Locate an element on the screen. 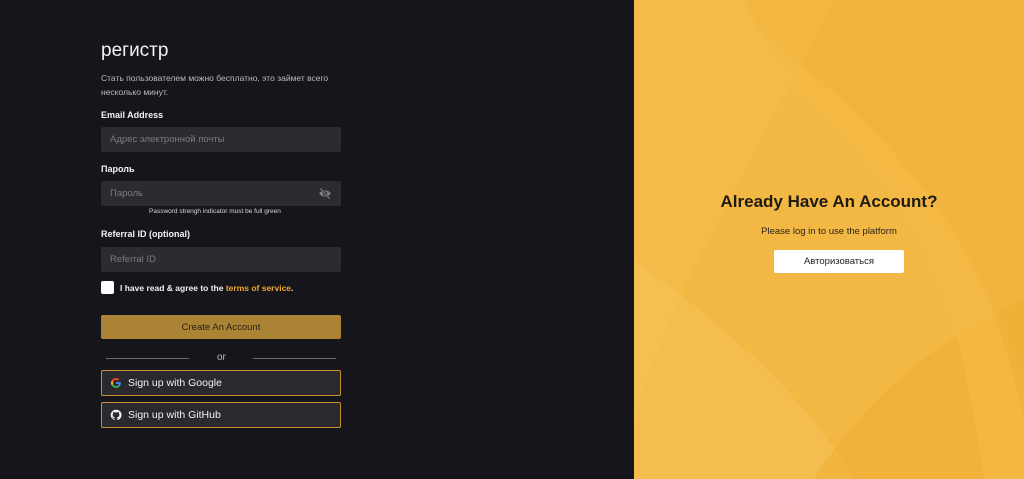 The height and width of the screenshot is (479, 1024). referral-field-wrapper is located at coordinates (221, 259).